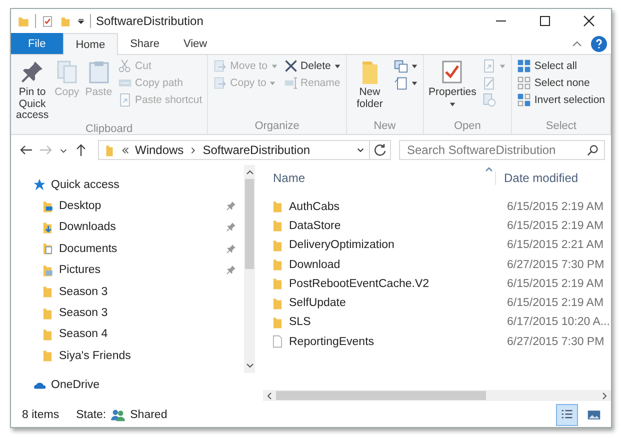 This screenshot has width=621, height=438. Describe the element at coordinates (599, 44) in the screenshot. I see `help-icon` at that location.